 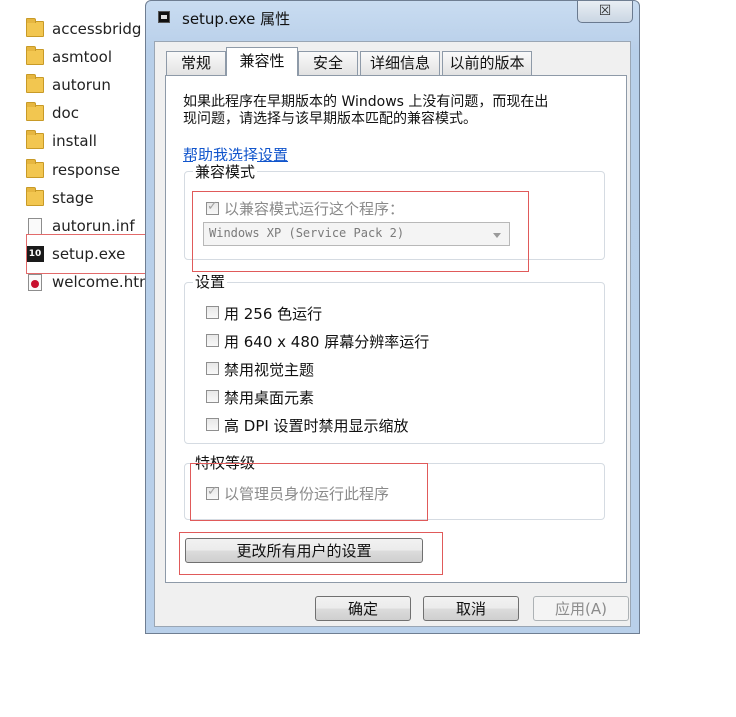 I want to click on close-icon: ☒, so click(x=605, y=11).